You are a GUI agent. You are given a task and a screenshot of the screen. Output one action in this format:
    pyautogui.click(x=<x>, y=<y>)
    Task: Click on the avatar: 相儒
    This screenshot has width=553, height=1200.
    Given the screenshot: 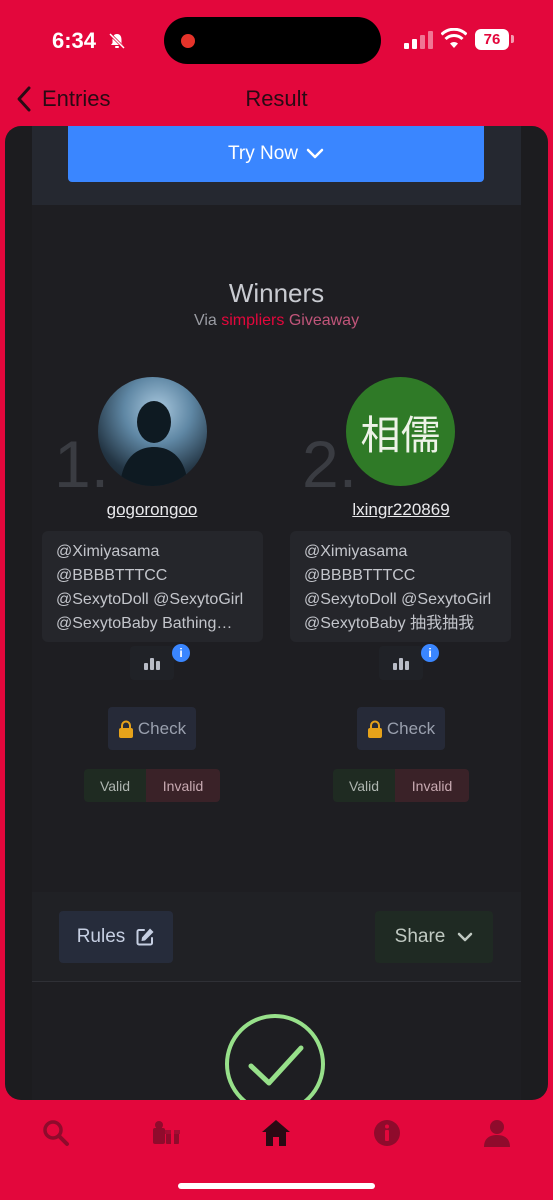 What is the action you would take?
    pyautogui.click(x=400, y=431)
    